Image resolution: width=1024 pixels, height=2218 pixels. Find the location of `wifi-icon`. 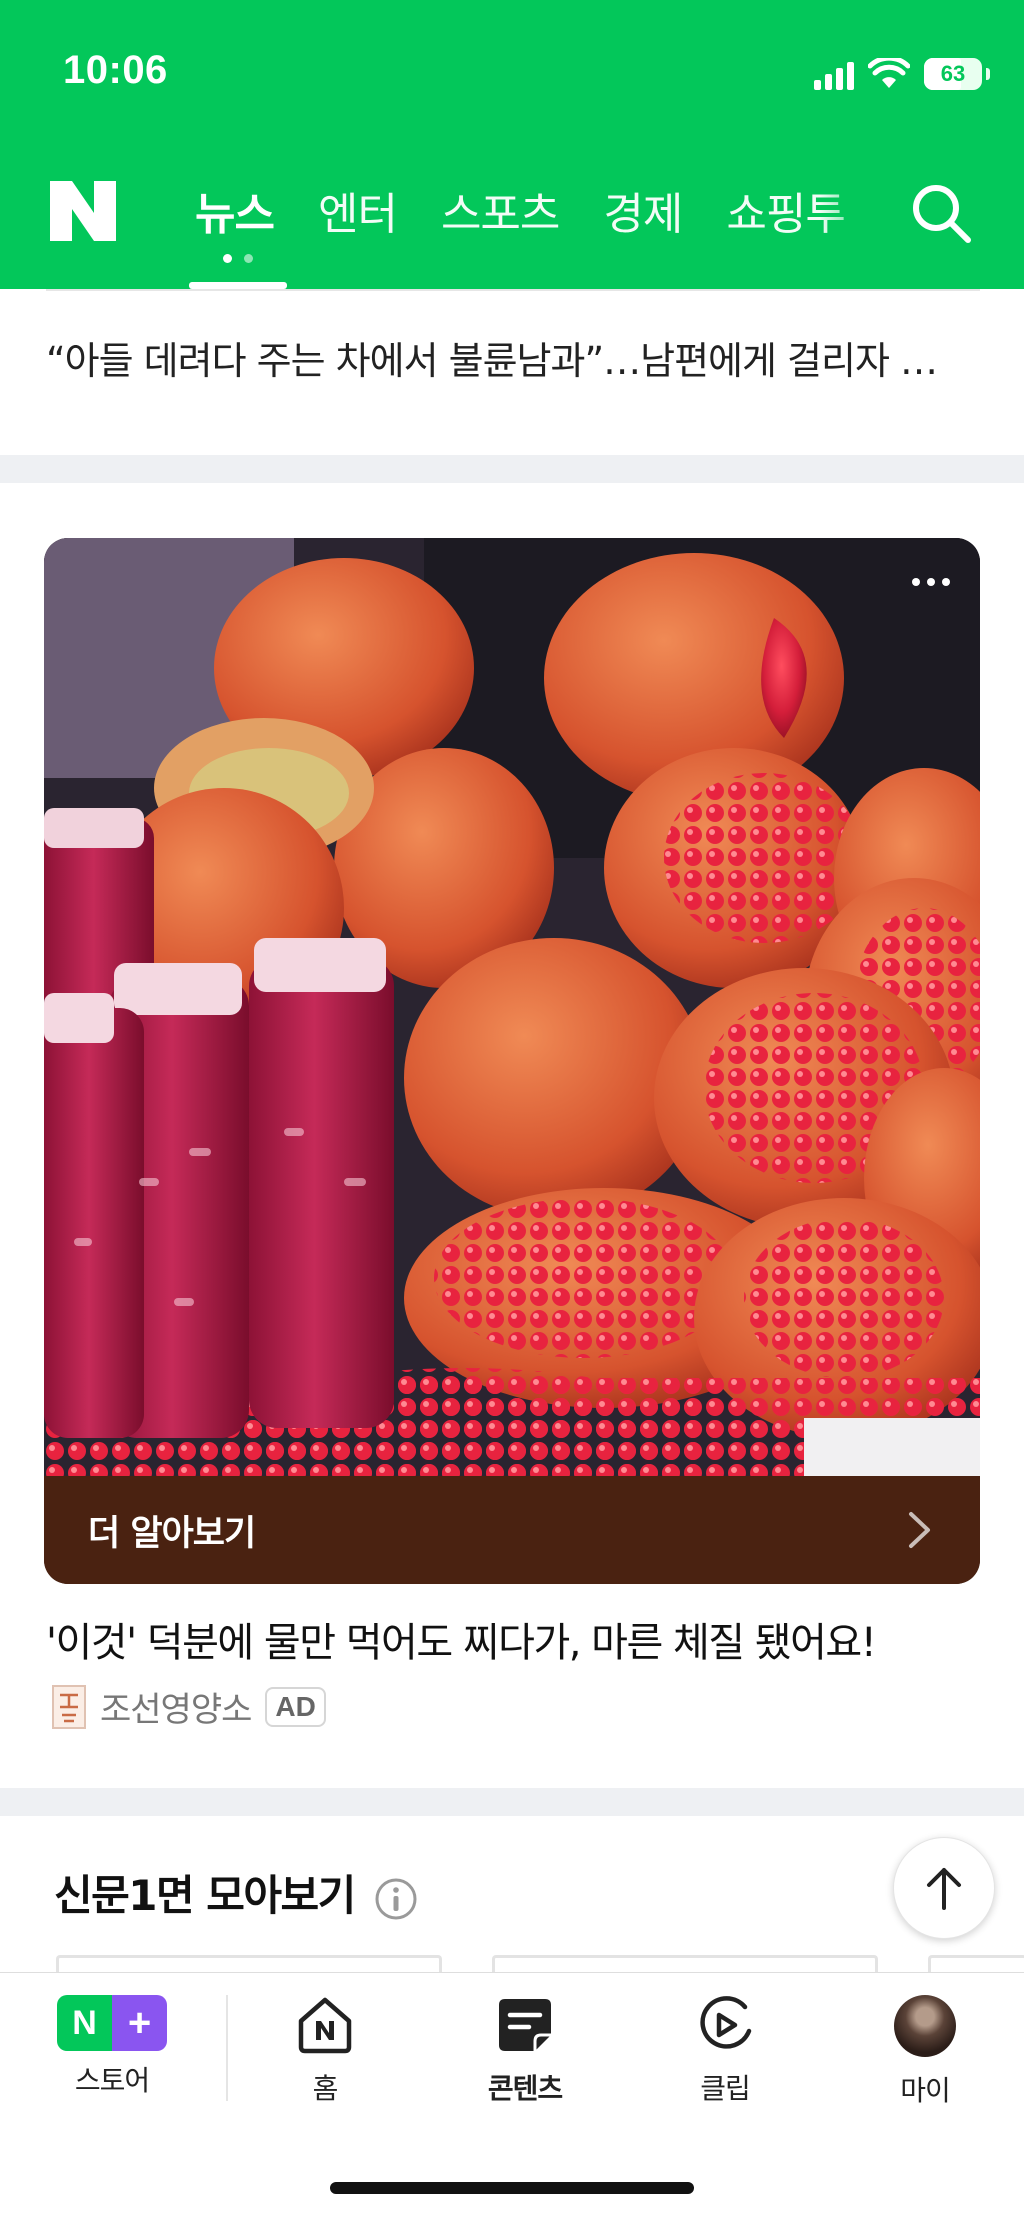

wifi-icon is located at coordinates (889, 73).